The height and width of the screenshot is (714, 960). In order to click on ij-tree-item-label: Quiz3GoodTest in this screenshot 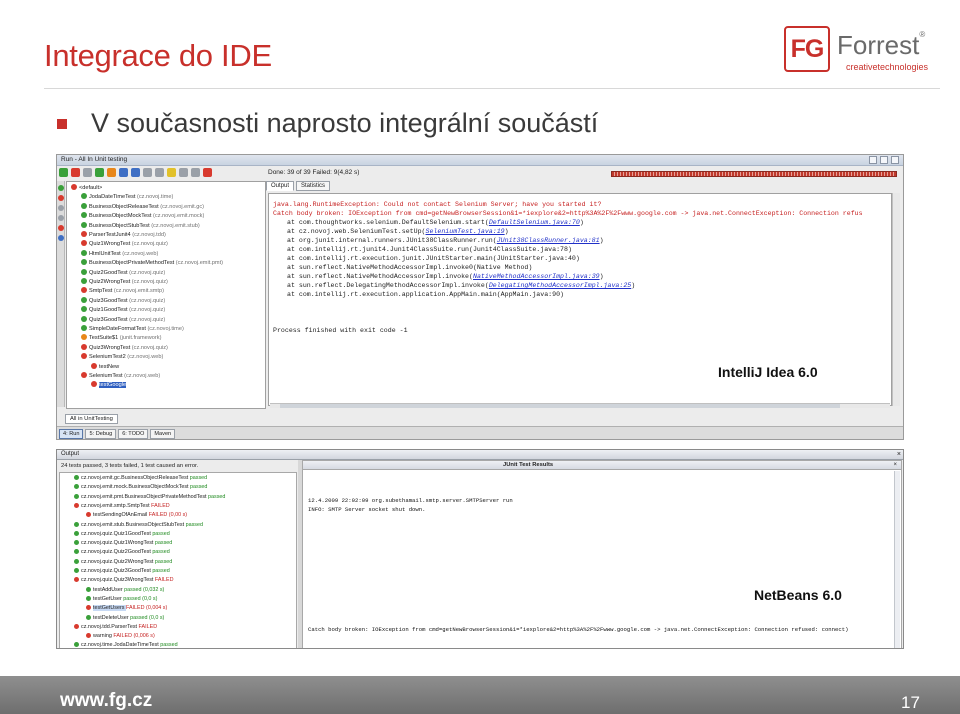, I will do `click(108, 319)`.